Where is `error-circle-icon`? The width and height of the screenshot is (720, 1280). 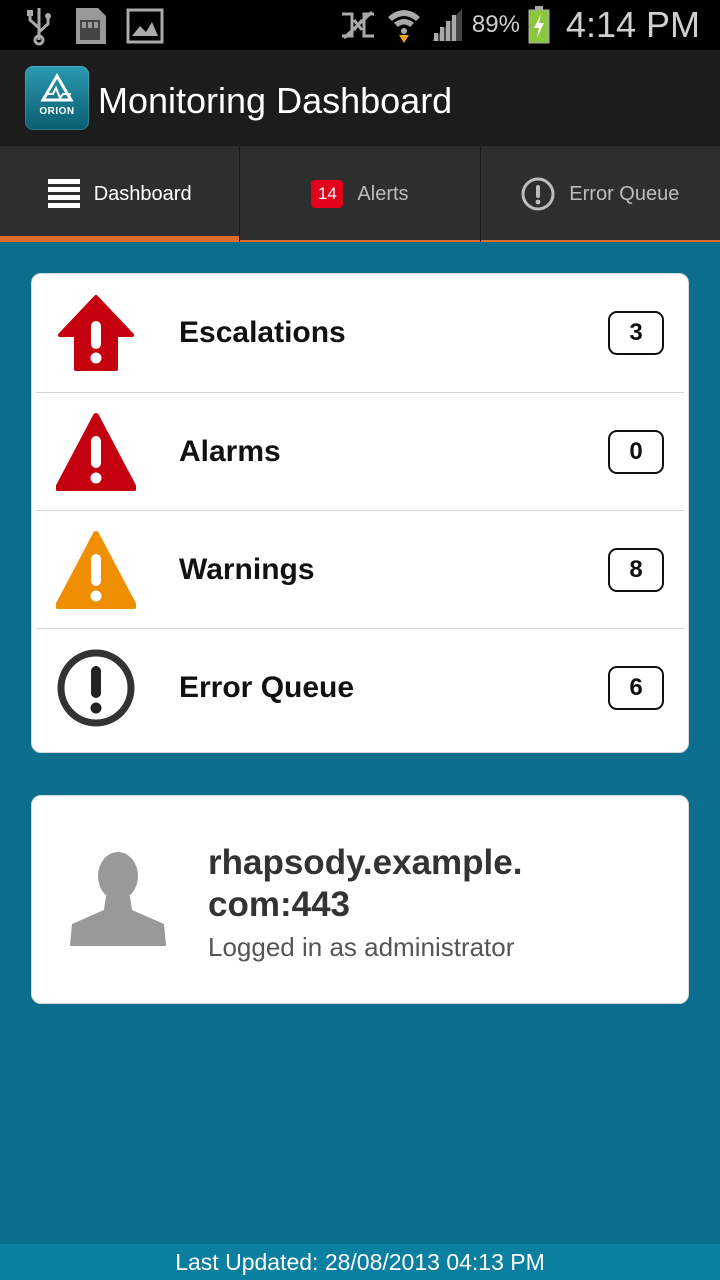 error-circle-icon is located at coordinates (96, 688).